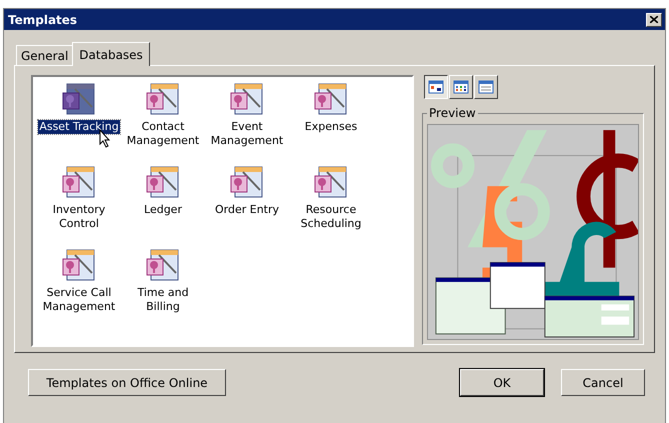 The height and width of the screenshot is (423, 669). Describe the element at coordinates (163, 210) in the screenshot. I see `template-label: Ledger` at that location.